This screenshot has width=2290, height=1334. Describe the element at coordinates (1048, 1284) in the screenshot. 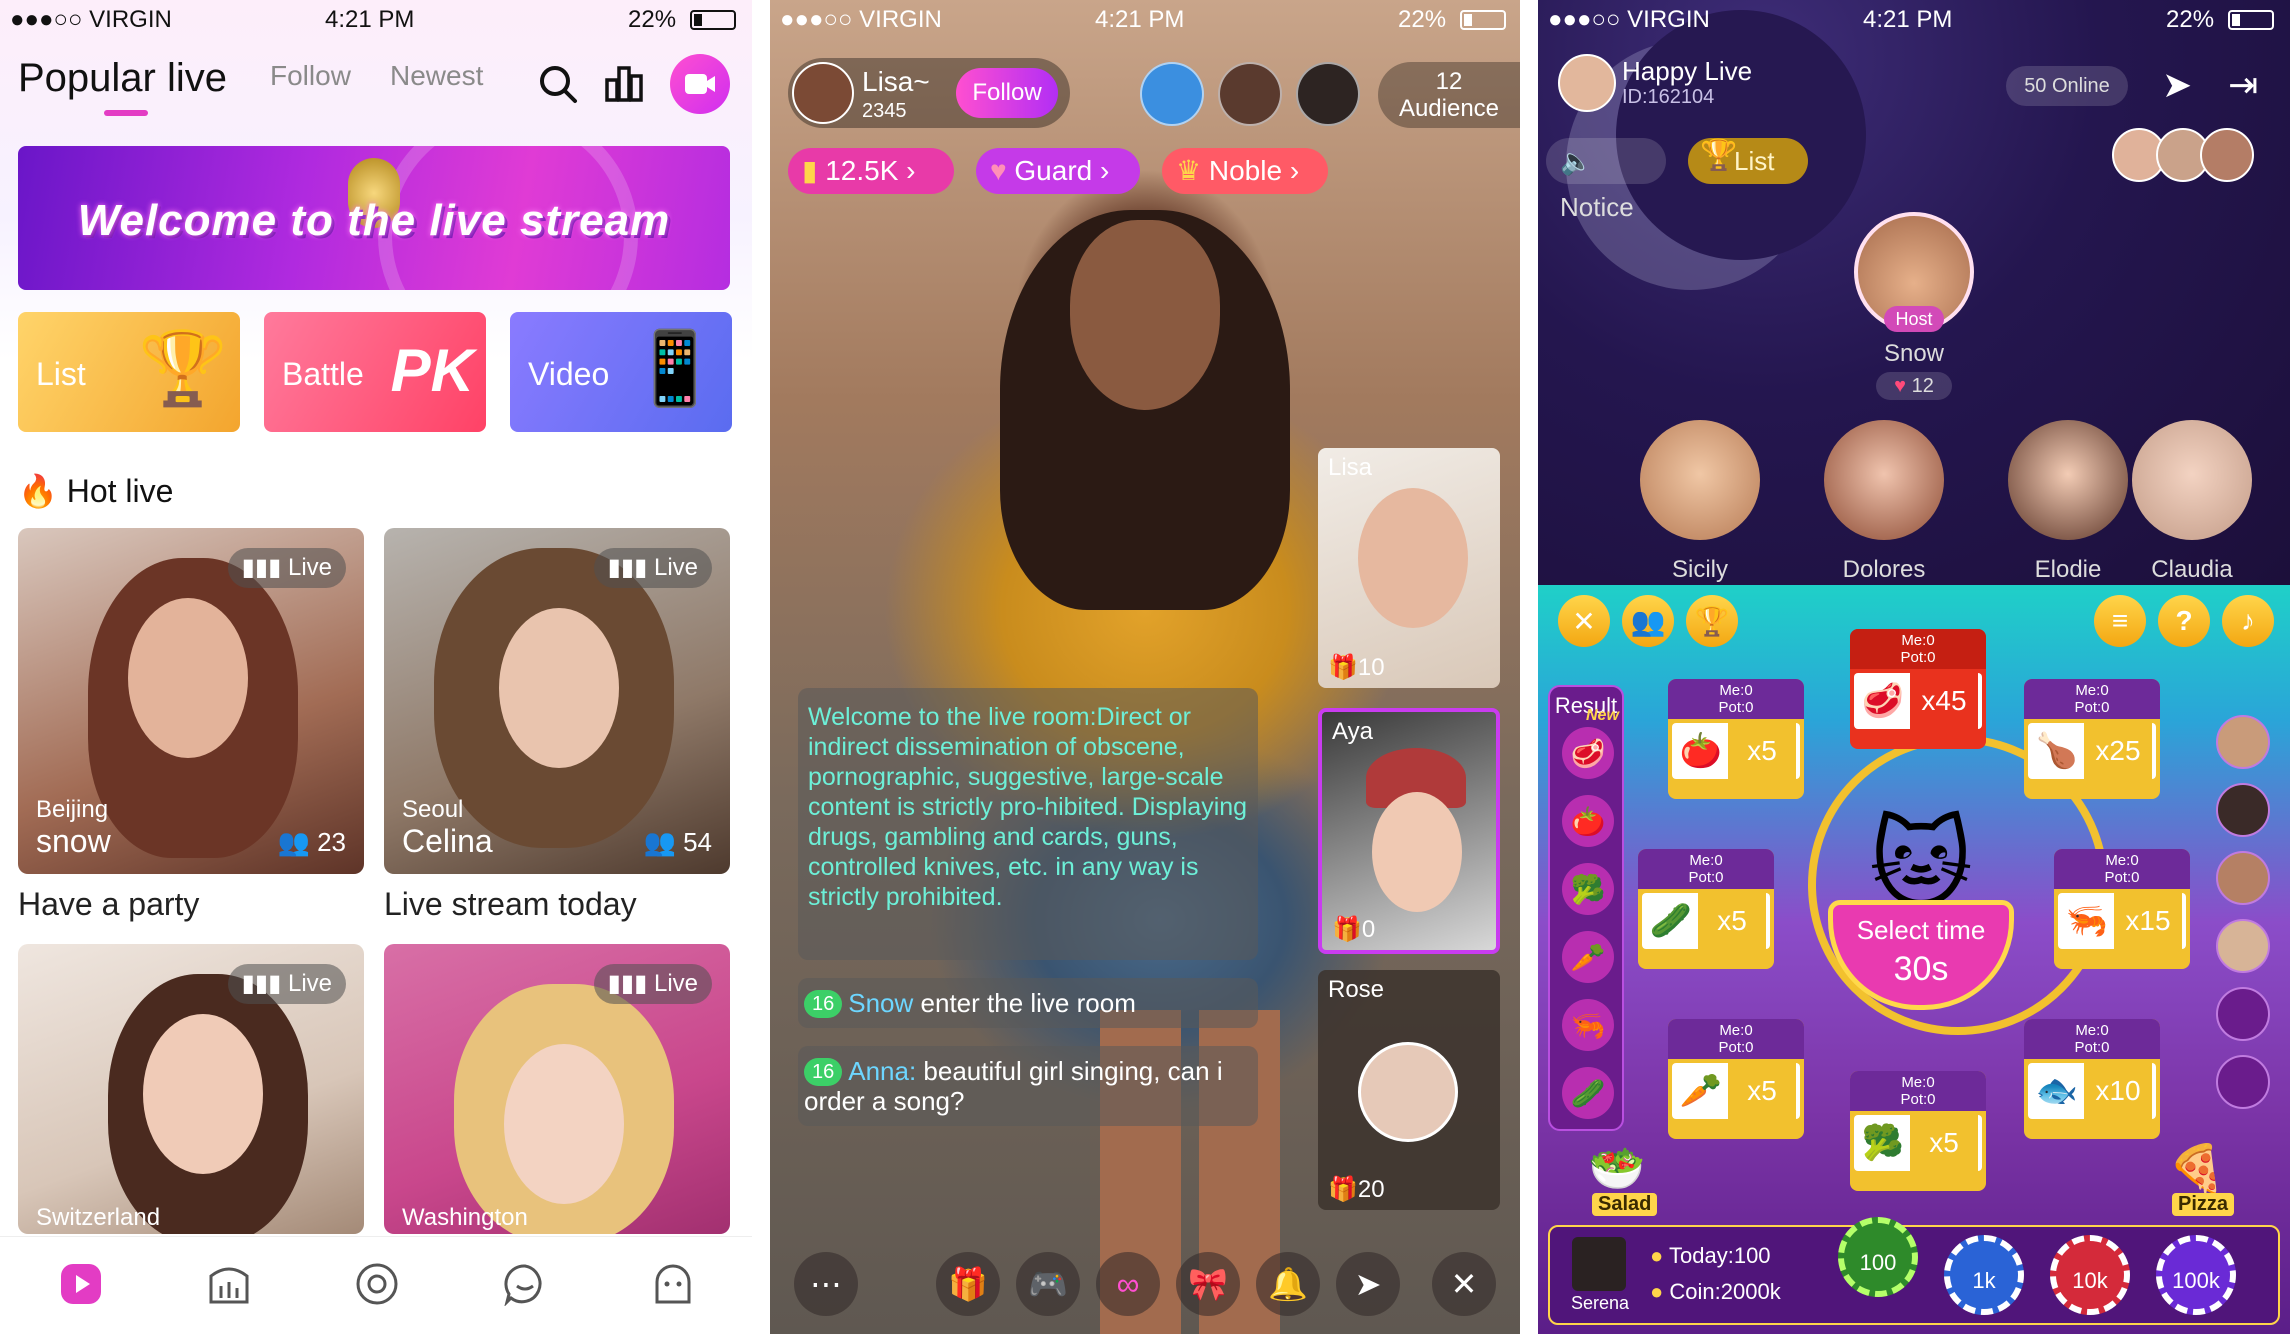

I see `game-controller-icon: 🎮` at that location.